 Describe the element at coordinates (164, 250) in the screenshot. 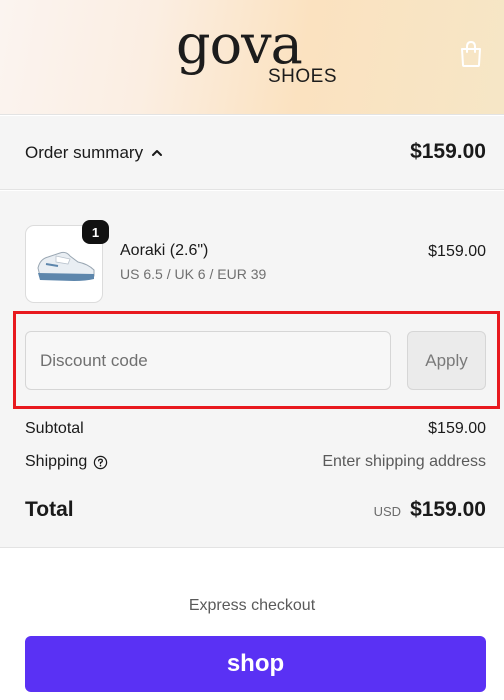

I see `product-name: Aoraki (2.6")` at that location.